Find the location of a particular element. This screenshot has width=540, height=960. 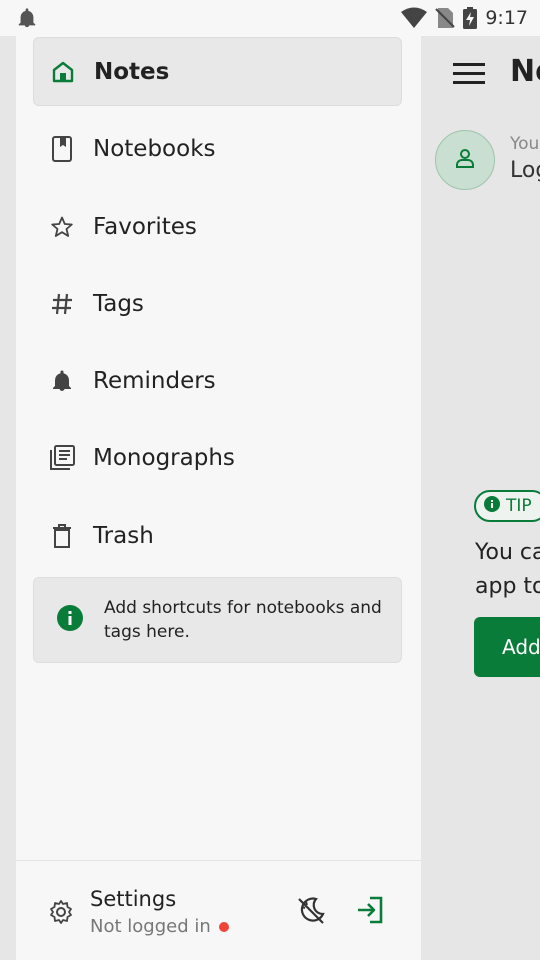

status-dot is located at coordinates (223, 926).